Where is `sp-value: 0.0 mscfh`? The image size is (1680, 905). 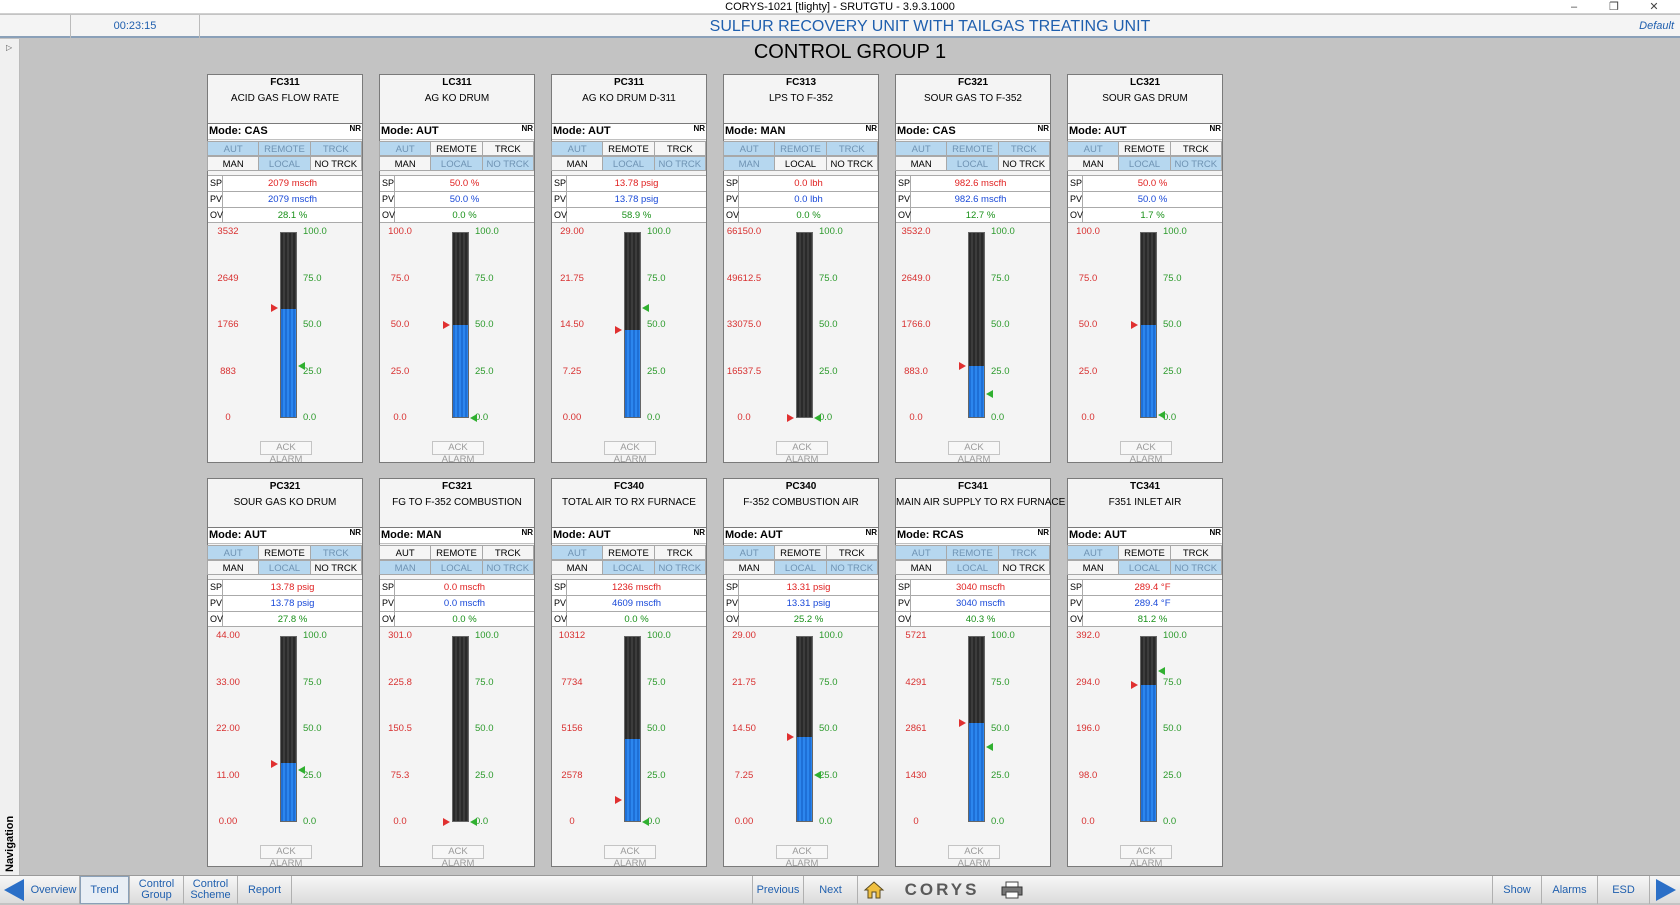 sp-value: 0.0 mscfh is located at coordinates (464, 587).